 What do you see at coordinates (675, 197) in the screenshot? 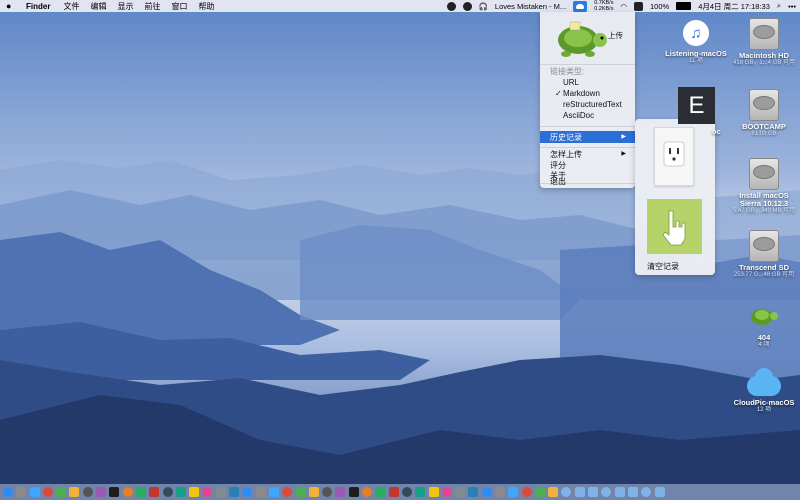
I see `history-submenu: 清空记录` at bounding box center [675, 197].